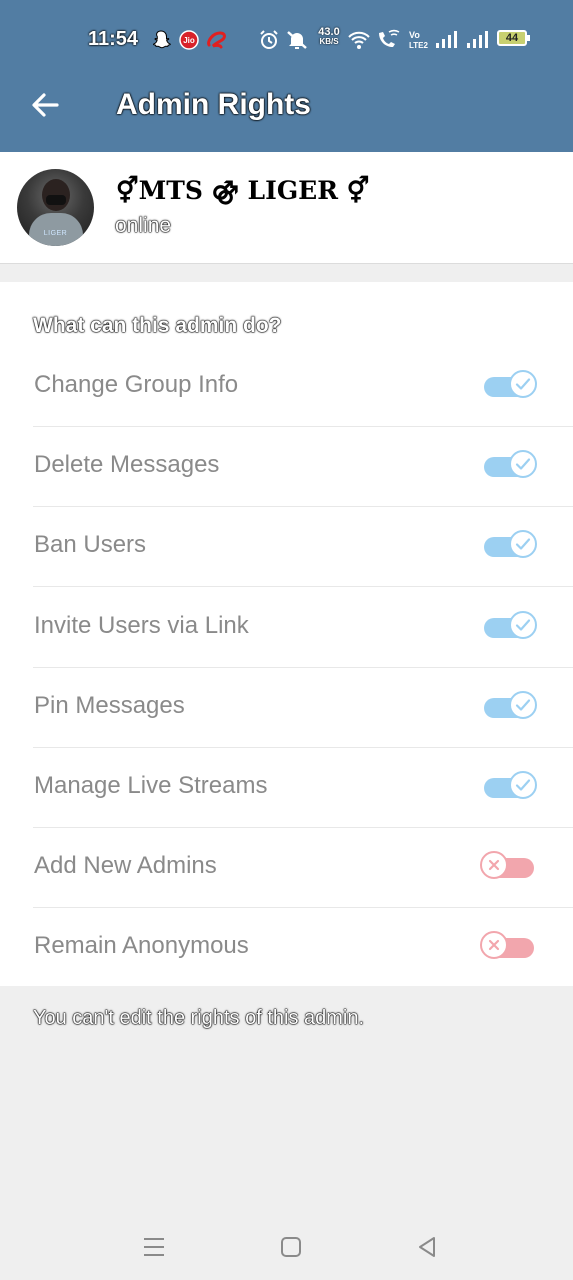  I want to click on battery-icon: 44, so click(513, 38).